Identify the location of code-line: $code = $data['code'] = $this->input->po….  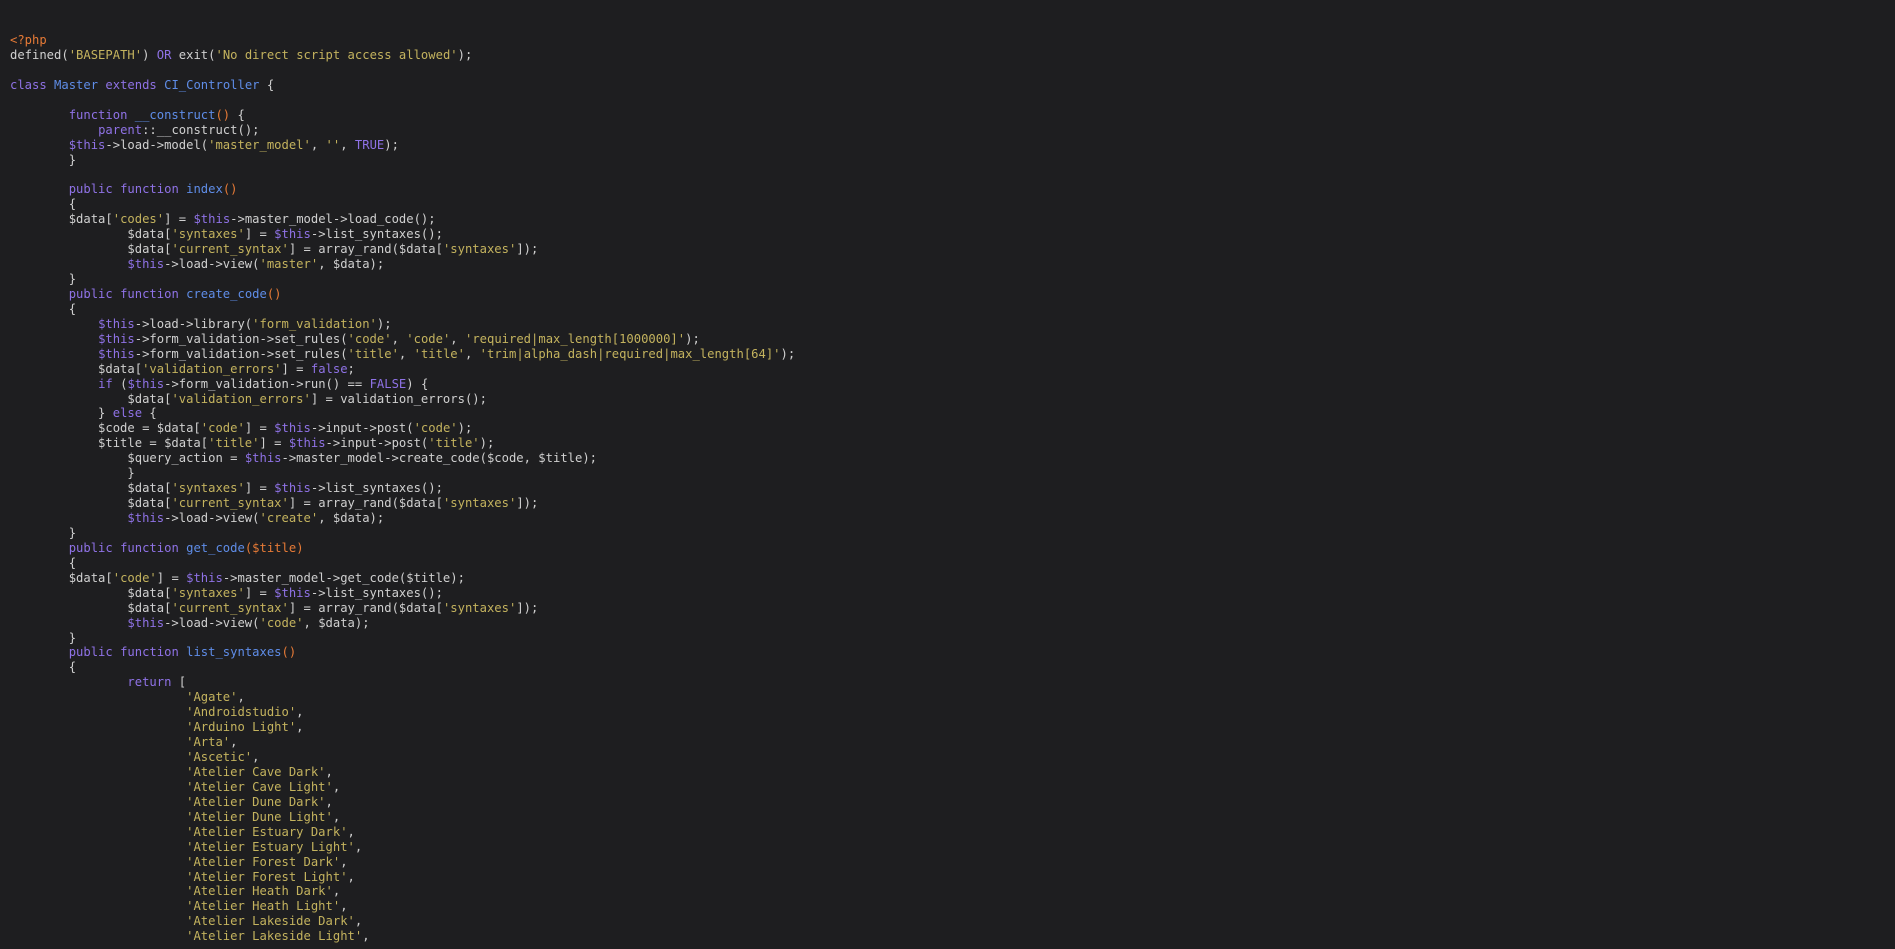
(402, 428).